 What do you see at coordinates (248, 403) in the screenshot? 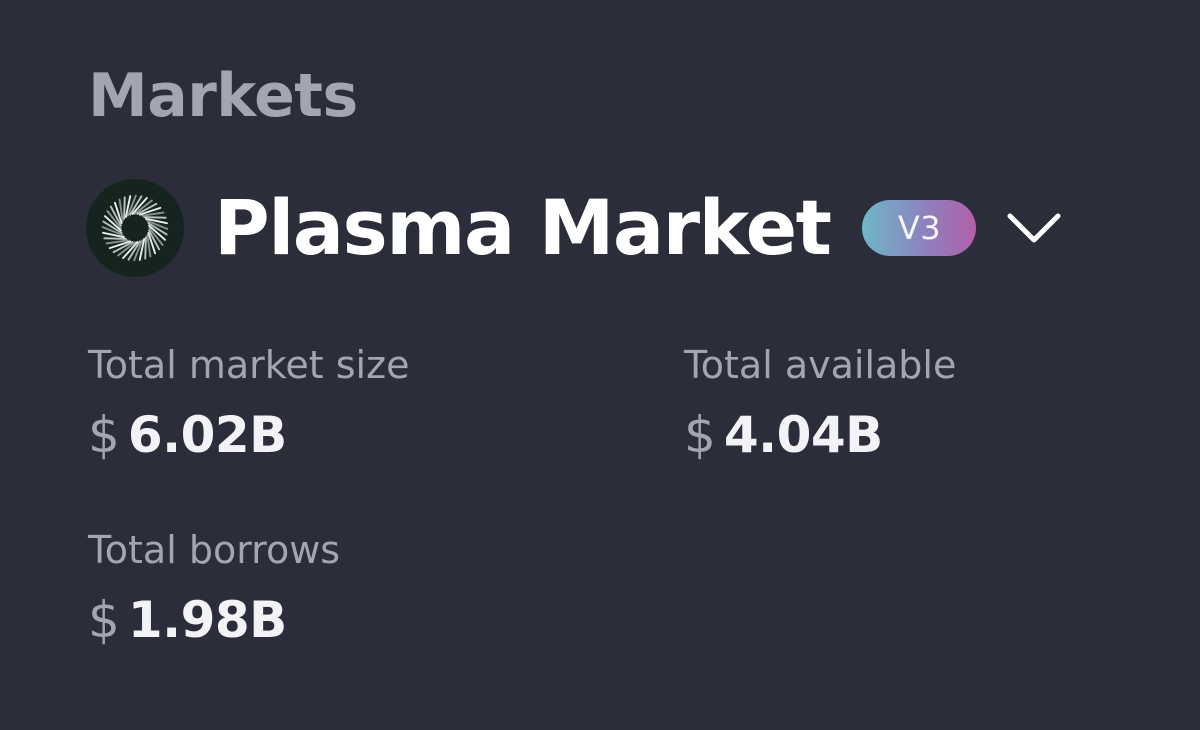
I see `stat-total-market-size: Total market size $ 6.02B` at bounding box center [248, 403].